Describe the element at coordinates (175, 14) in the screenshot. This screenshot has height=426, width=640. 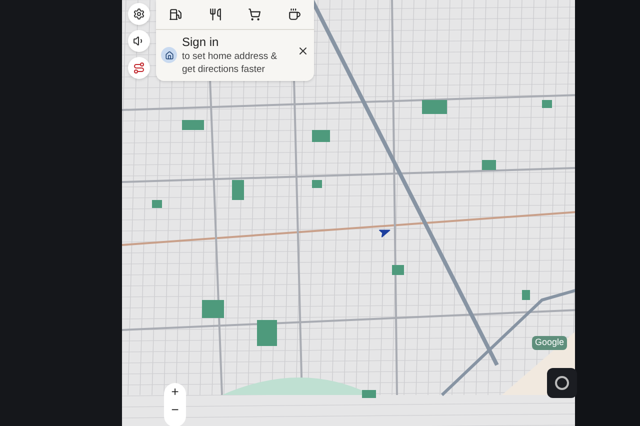
I see `fuel-pump-icon` at that location.